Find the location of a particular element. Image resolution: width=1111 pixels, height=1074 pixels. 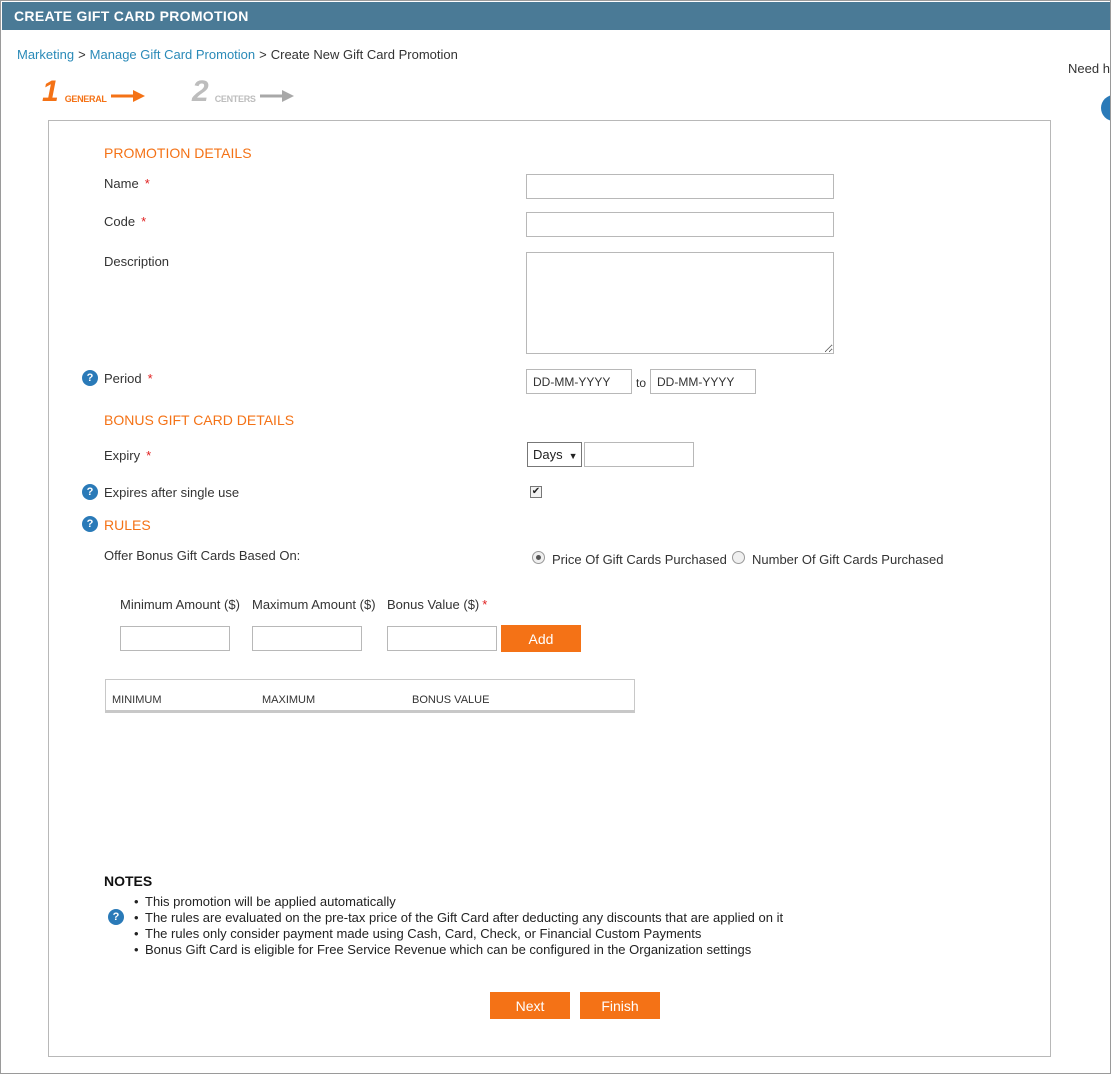

period-to-input is located at coordinates (703, 381).